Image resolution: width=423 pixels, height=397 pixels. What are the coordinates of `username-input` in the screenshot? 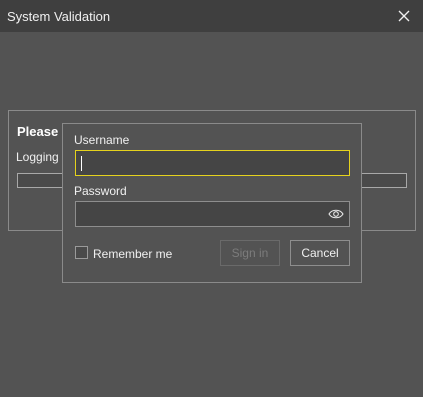 It's located at (212, 163).